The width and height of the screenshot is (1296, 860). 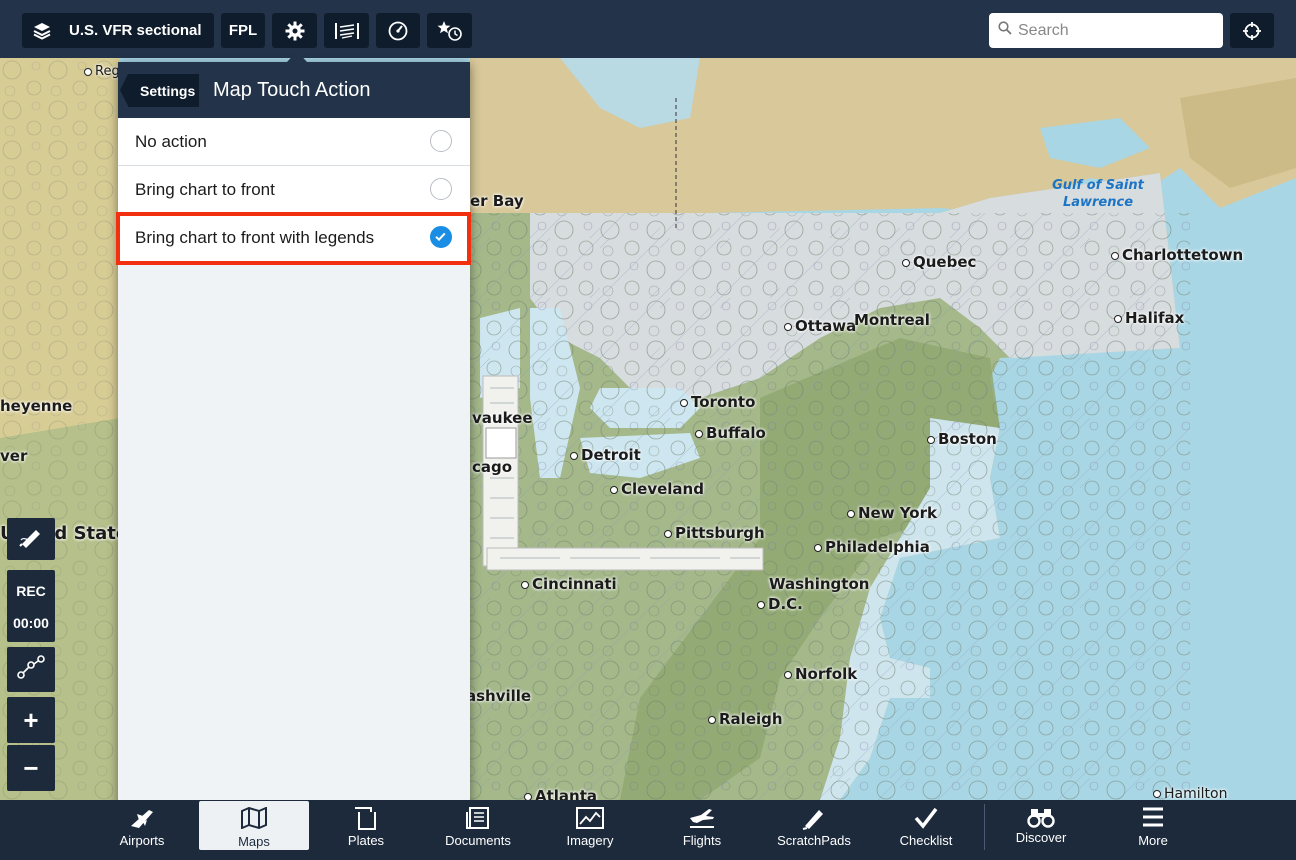 I want to click on tab-more: More, so click(x=1153, y=830).